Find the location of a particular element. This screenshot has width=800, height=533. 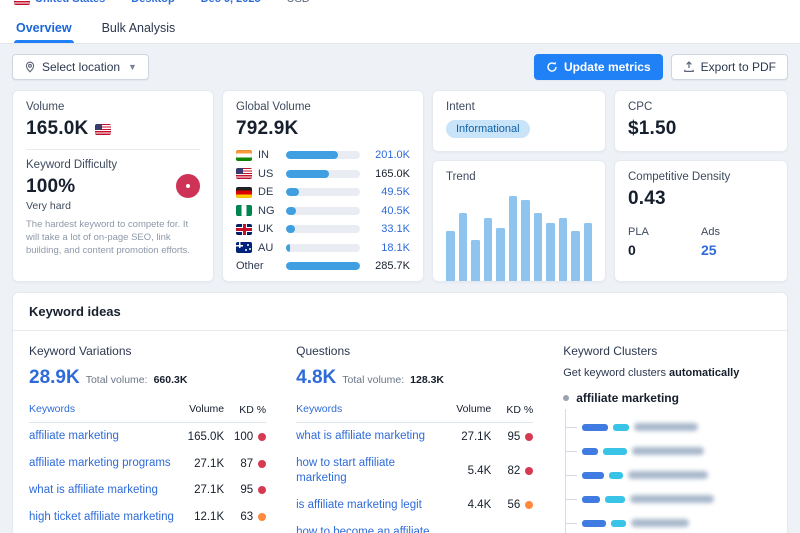

keyword-volume: 12.1K is located at coordinates (209, 517).